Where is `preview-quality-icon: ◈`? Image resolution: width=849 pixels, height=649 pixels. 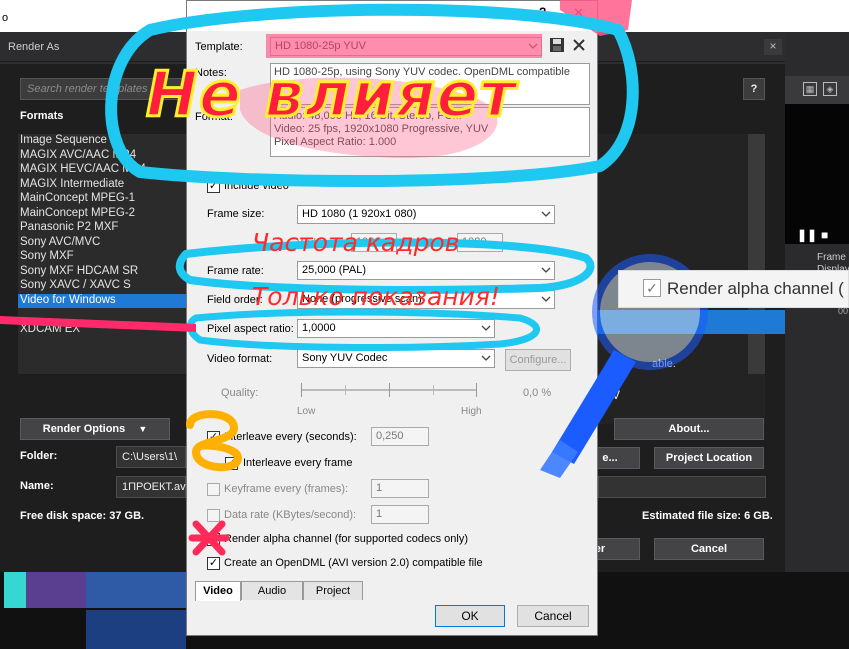 preview-quality-icon: ◈ is located at coordinates (830, 89).